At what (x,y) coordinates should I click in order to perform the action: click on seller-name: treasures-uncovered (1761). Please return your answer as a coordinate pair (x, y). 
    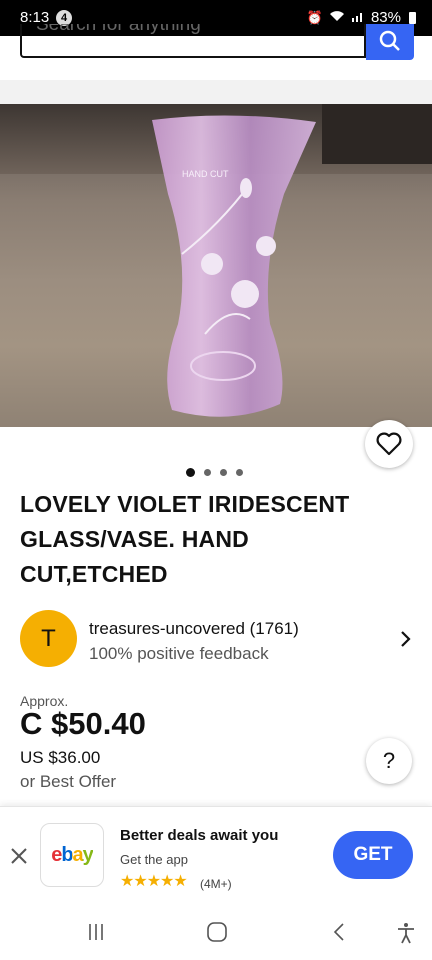
    Looking at the image, I should click on (194, 628).